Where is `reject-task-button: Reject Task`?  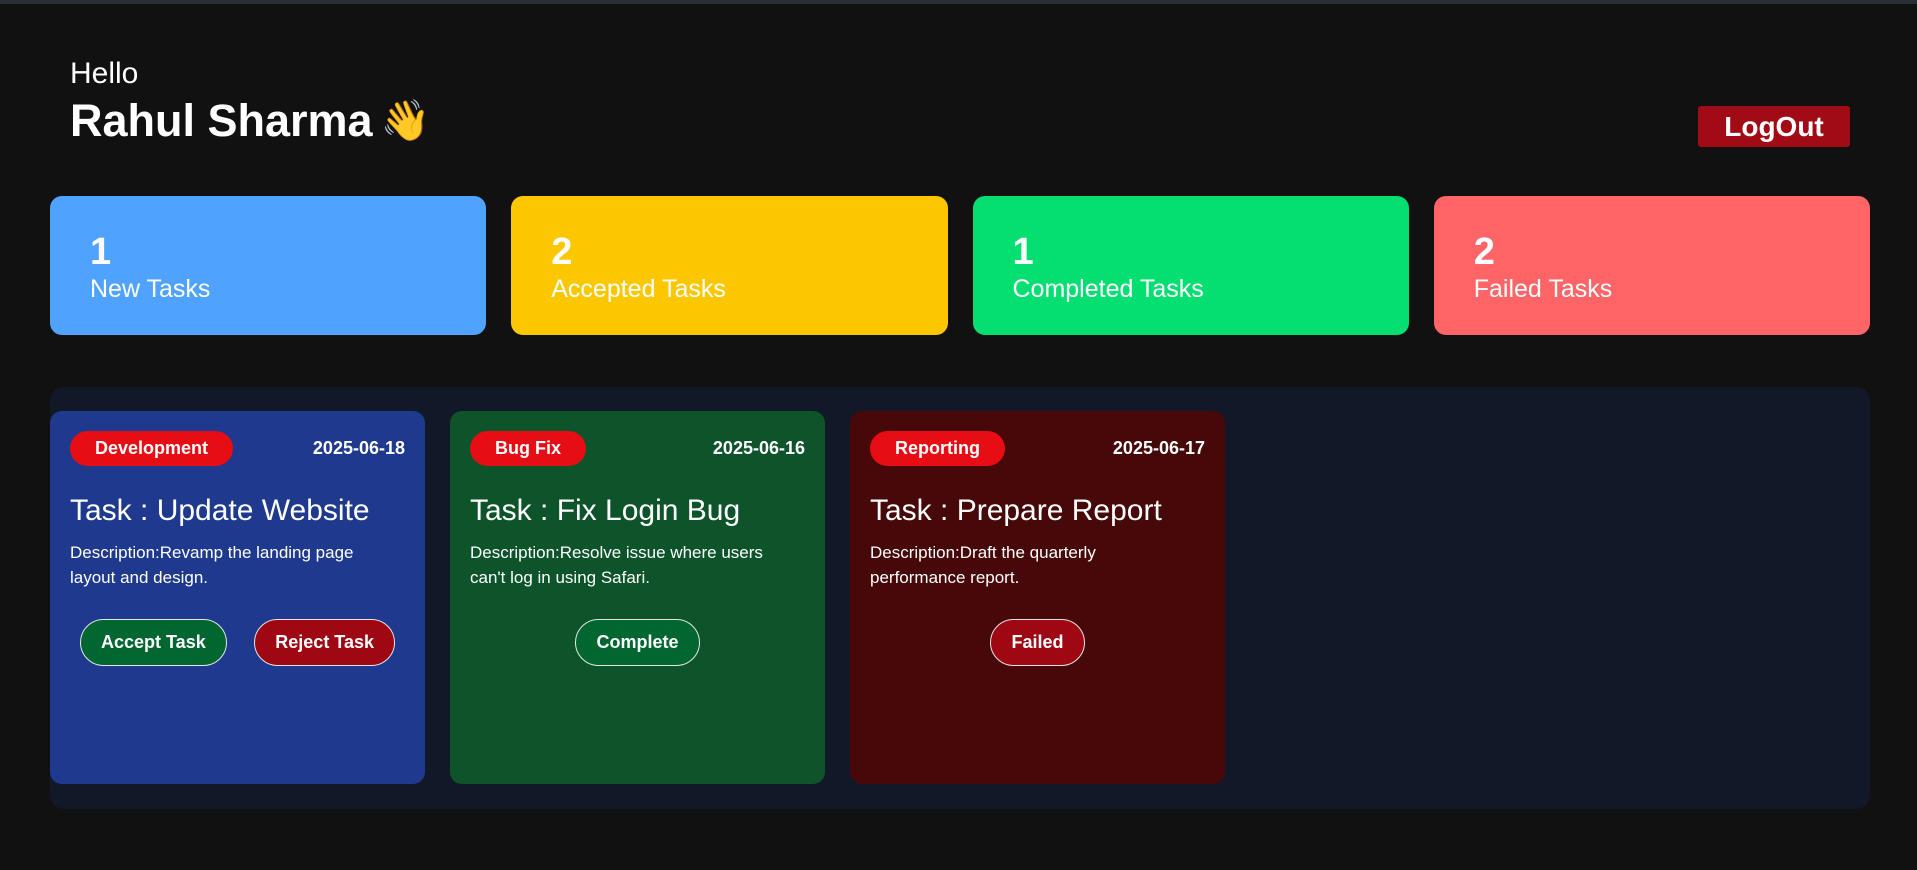 reject-task-button: Reject Task is located at coordinates (324, 642).